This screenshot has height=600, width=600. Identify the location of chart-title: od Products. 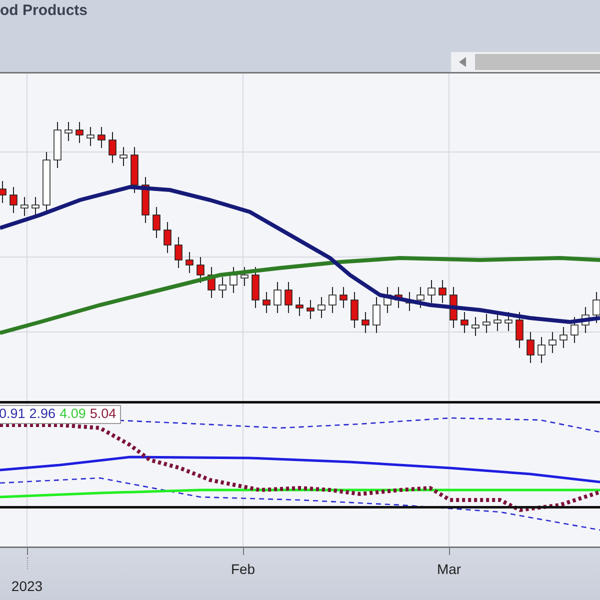
(44, 10).